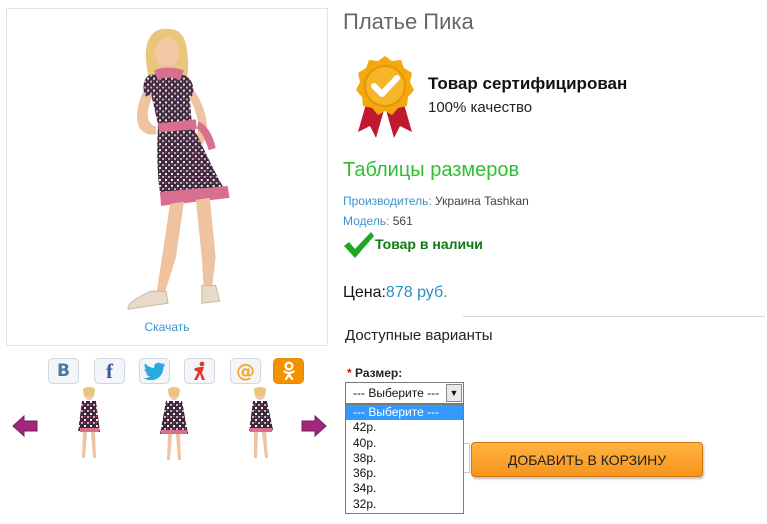 The height and width of the screenshot is (524, 767). What do you see at coordinates (404, 427) in the screenshot?
I see `size-option: 42р.` at bounding box center [404, 427].